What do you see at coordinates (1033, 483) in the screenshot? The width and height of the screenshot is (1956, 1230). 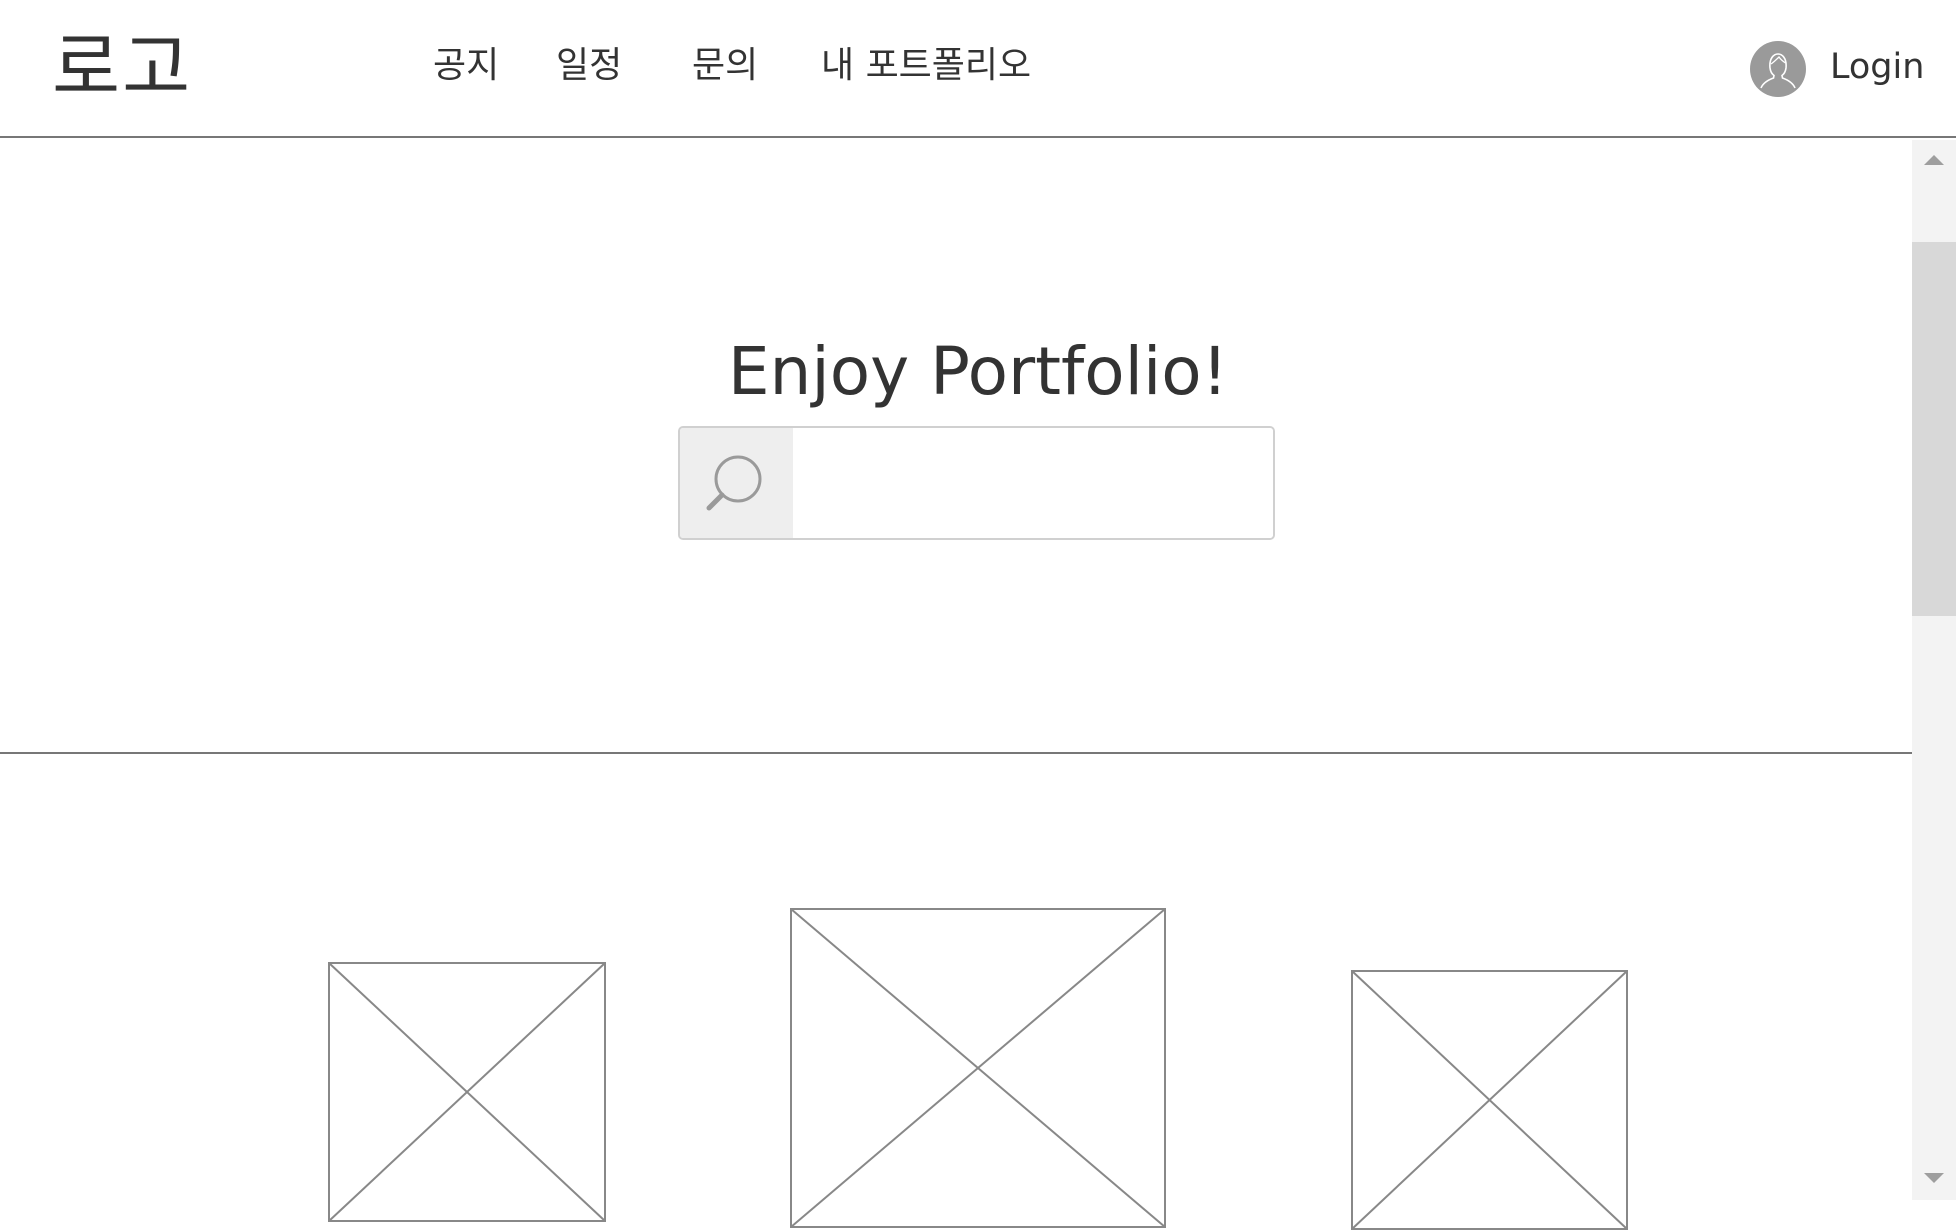 I see `search-input` at bounding box center [1033, 483].